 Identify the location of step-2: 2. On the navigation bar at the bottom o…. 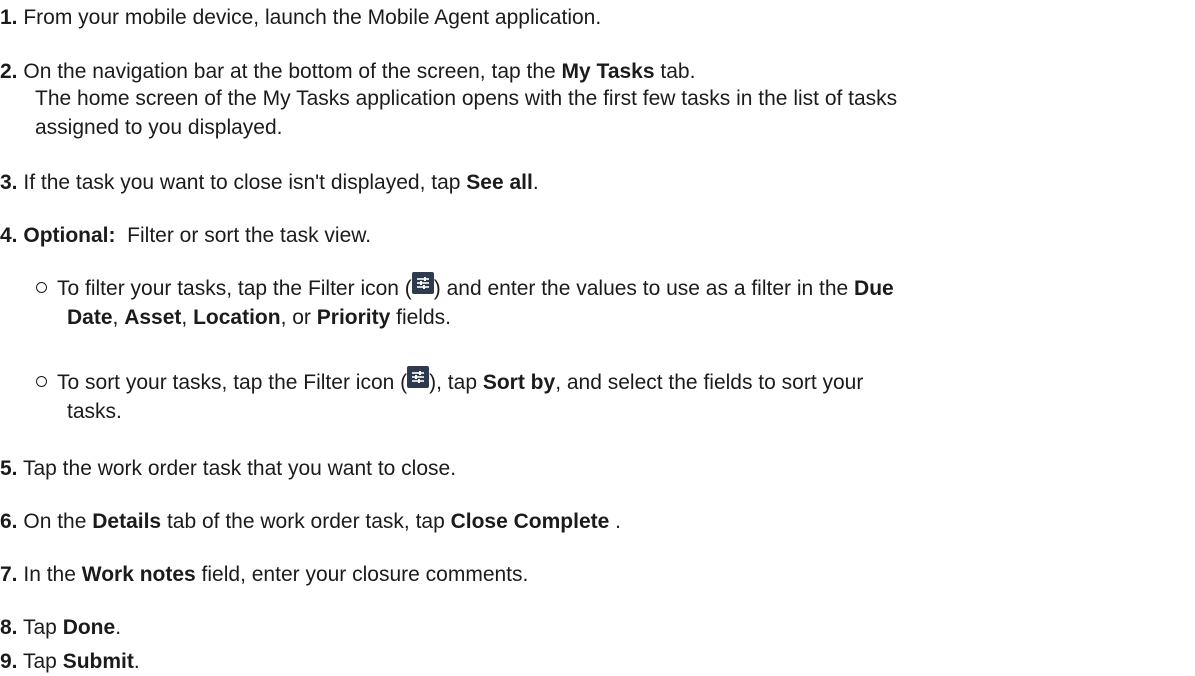
(448, 101).